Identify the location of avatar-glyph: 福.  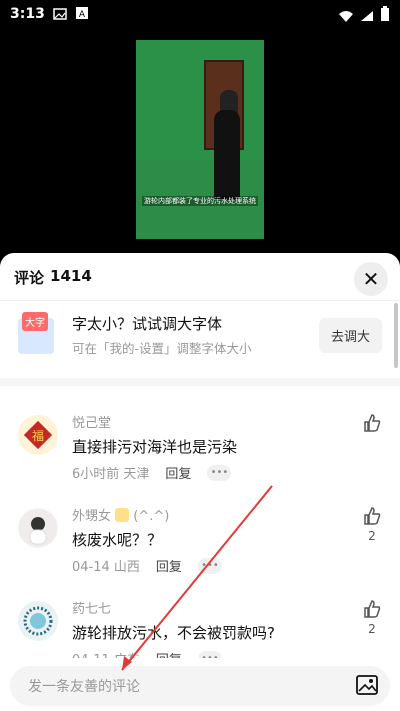
(38, 435).